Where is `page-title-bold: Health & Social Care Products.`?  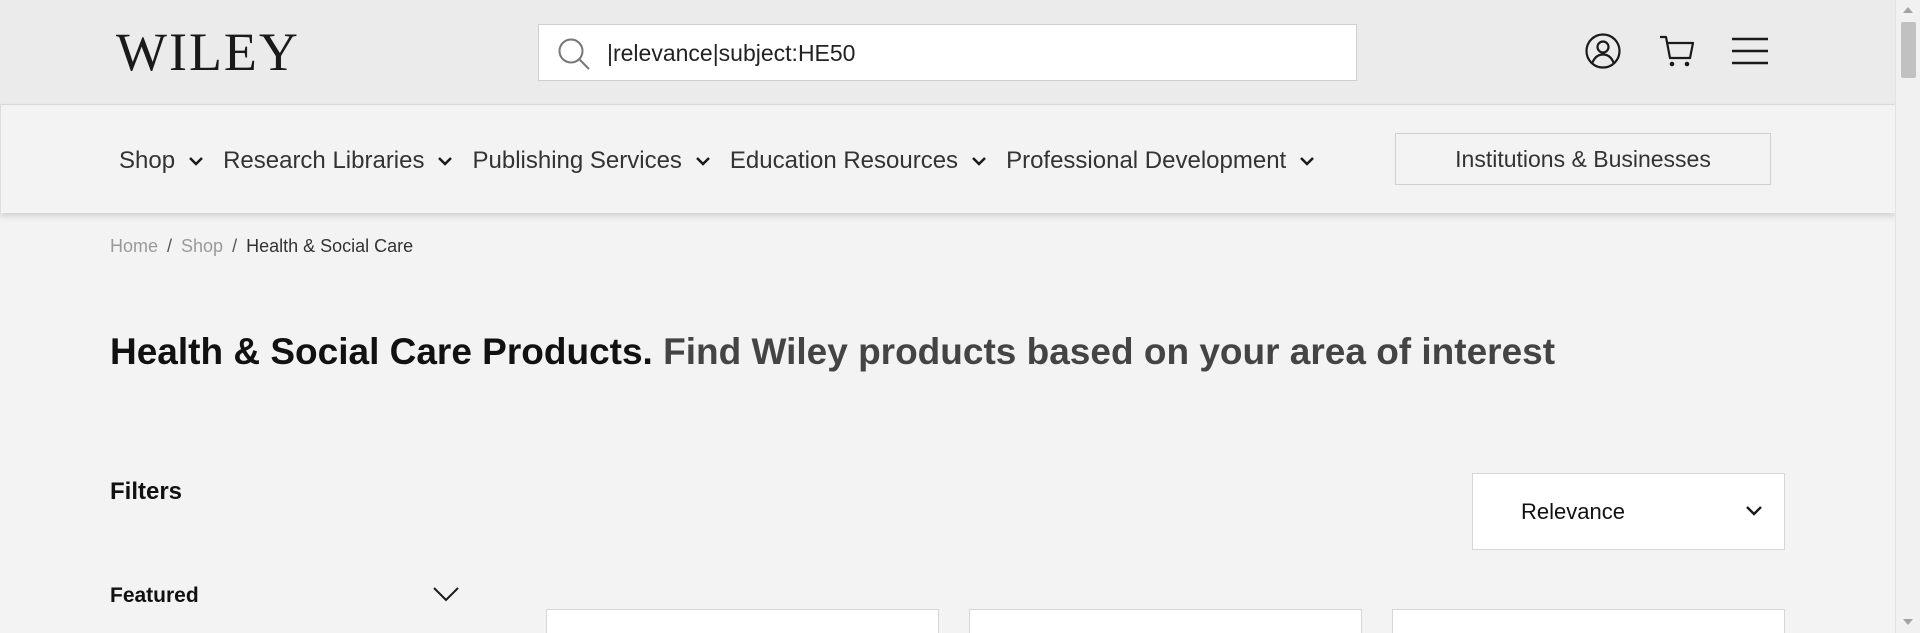 page-title-bold: Health & Social Care Products. is located at coordinates (381, 351).